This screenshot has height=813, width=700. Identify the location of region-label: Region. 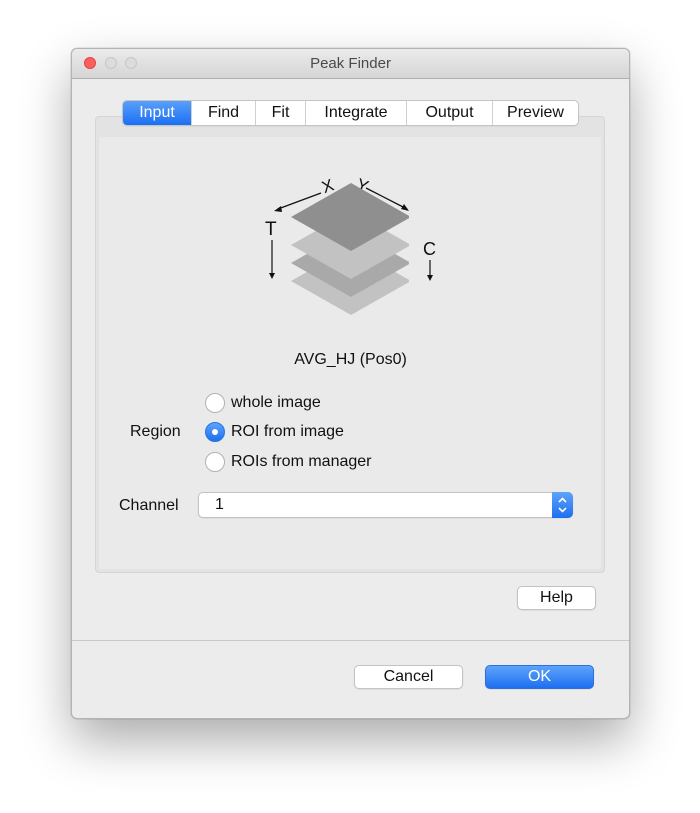
(155, 431).